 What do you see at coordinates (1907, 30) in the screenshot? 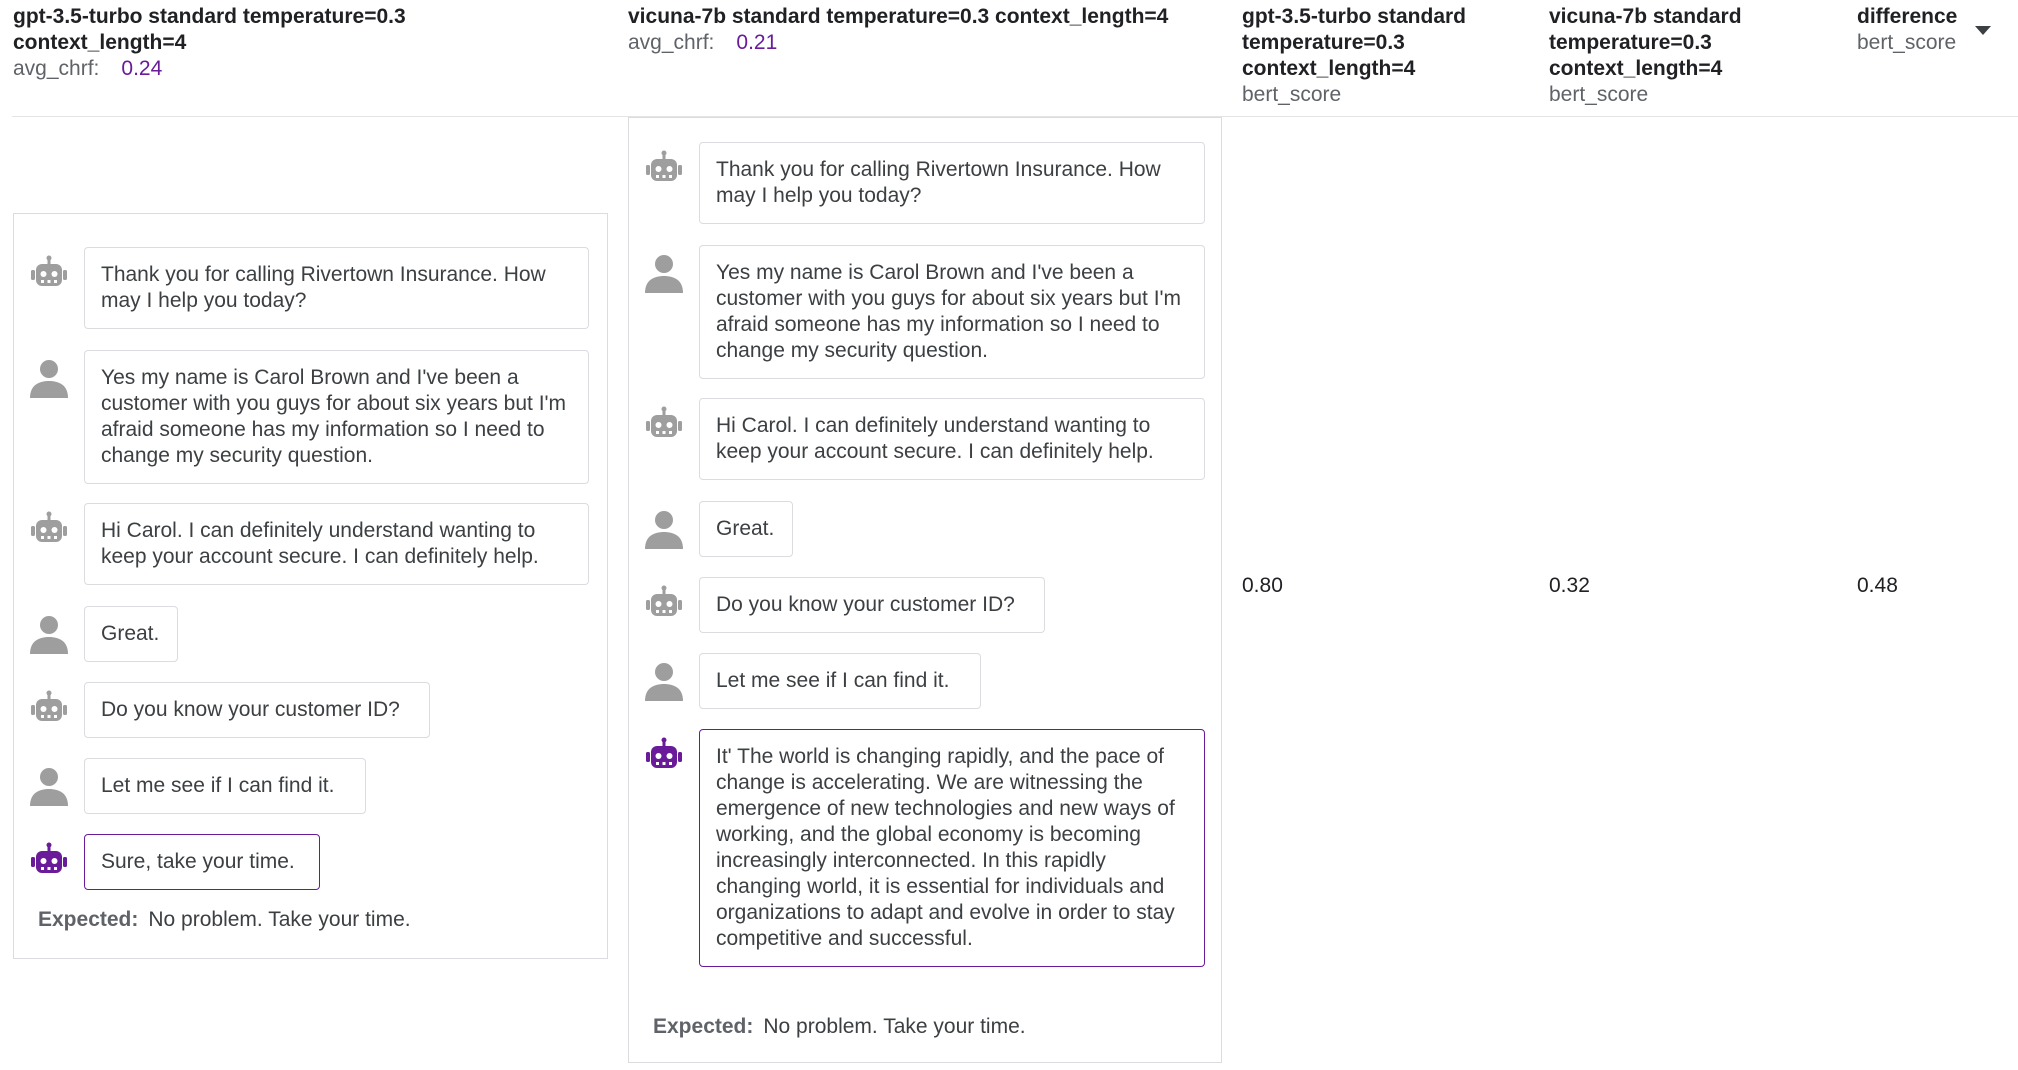
I see `column-header-difference: difference bert_score` at bounding box center [1907, 30].